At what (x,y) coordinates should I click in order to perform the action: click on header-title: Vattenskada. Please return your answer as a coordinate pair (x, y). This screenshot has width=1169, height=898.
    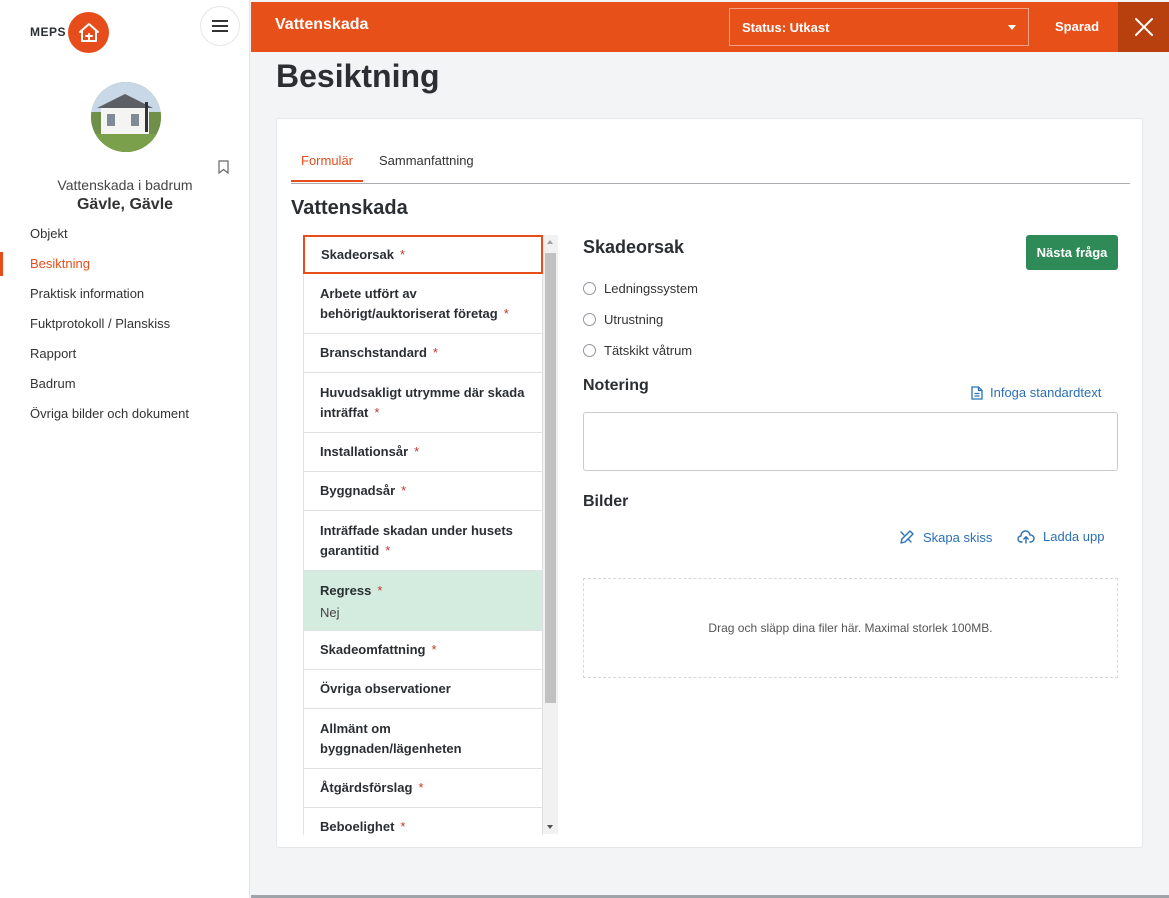
    Looking at the image, I should click on (322, 24).